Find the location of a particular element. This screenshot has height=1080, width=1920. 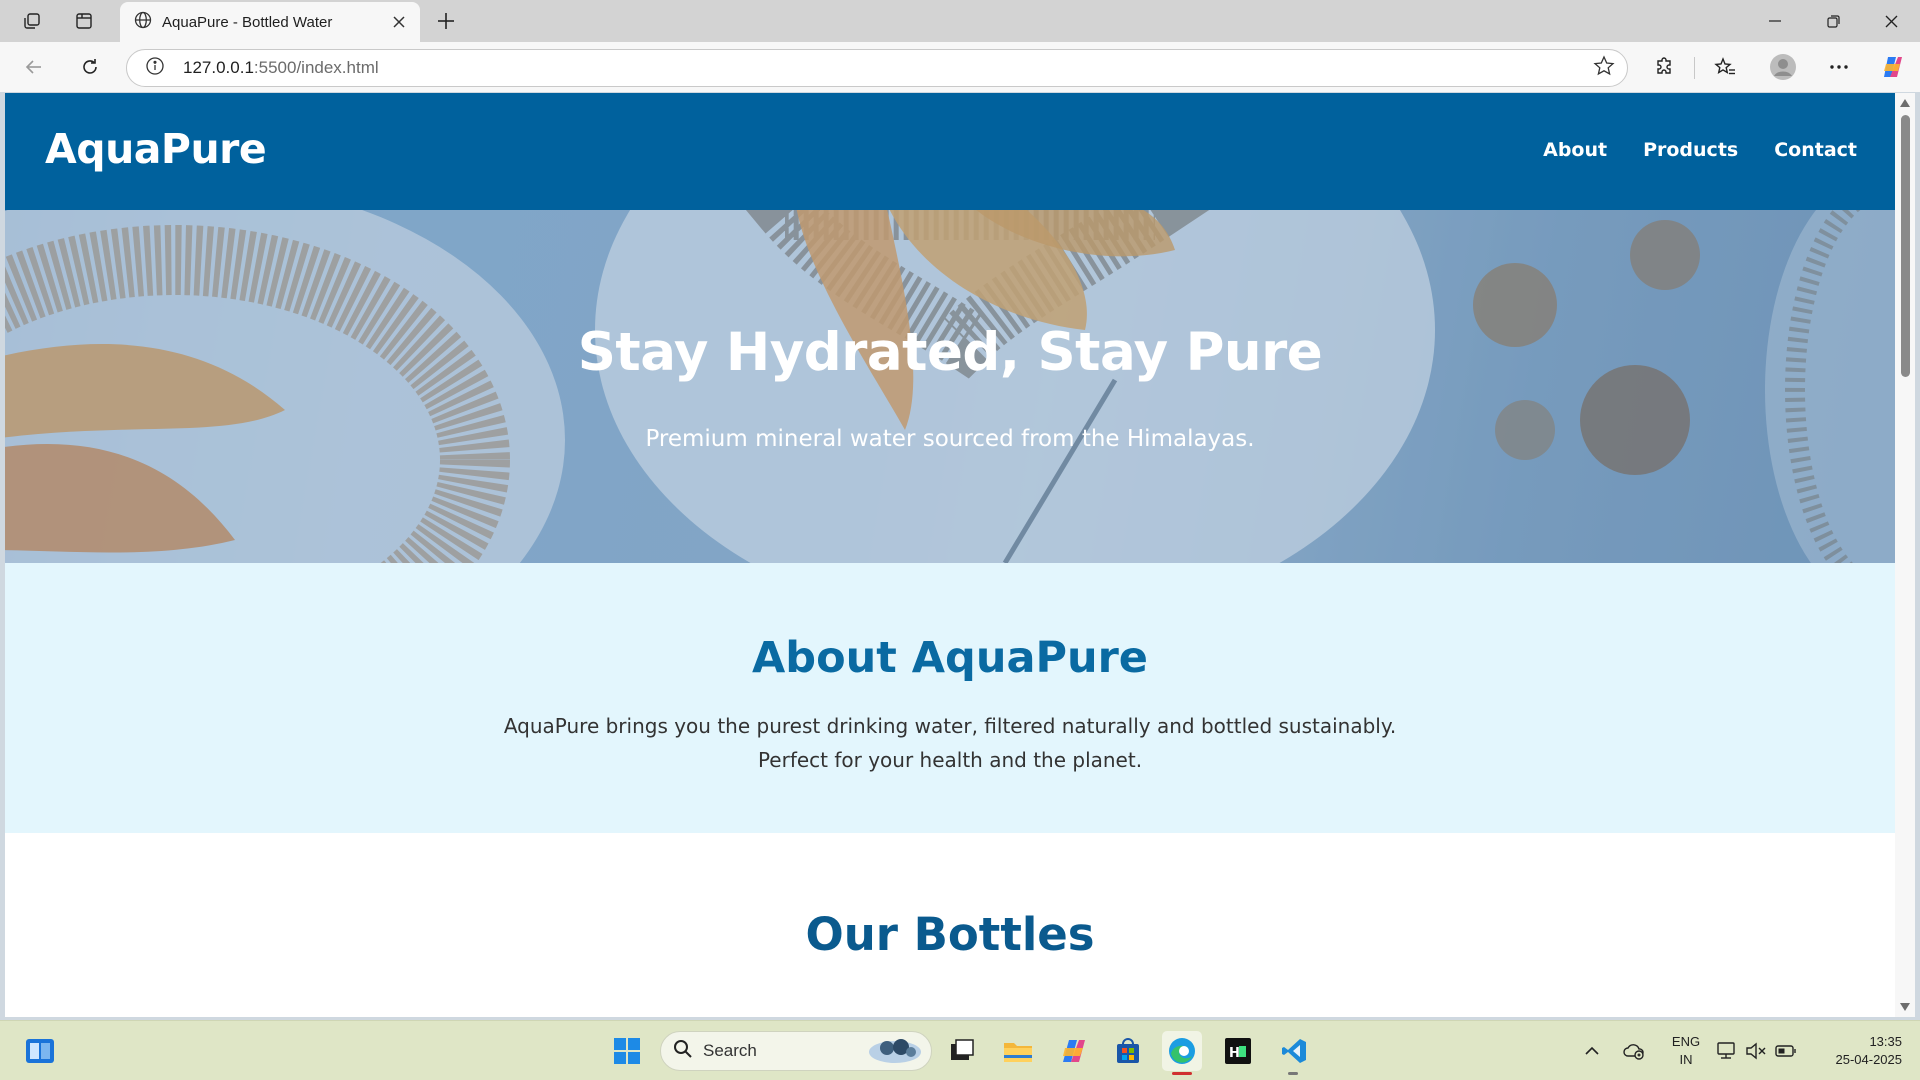

minimize-button is located at coordinates (1775, 21).